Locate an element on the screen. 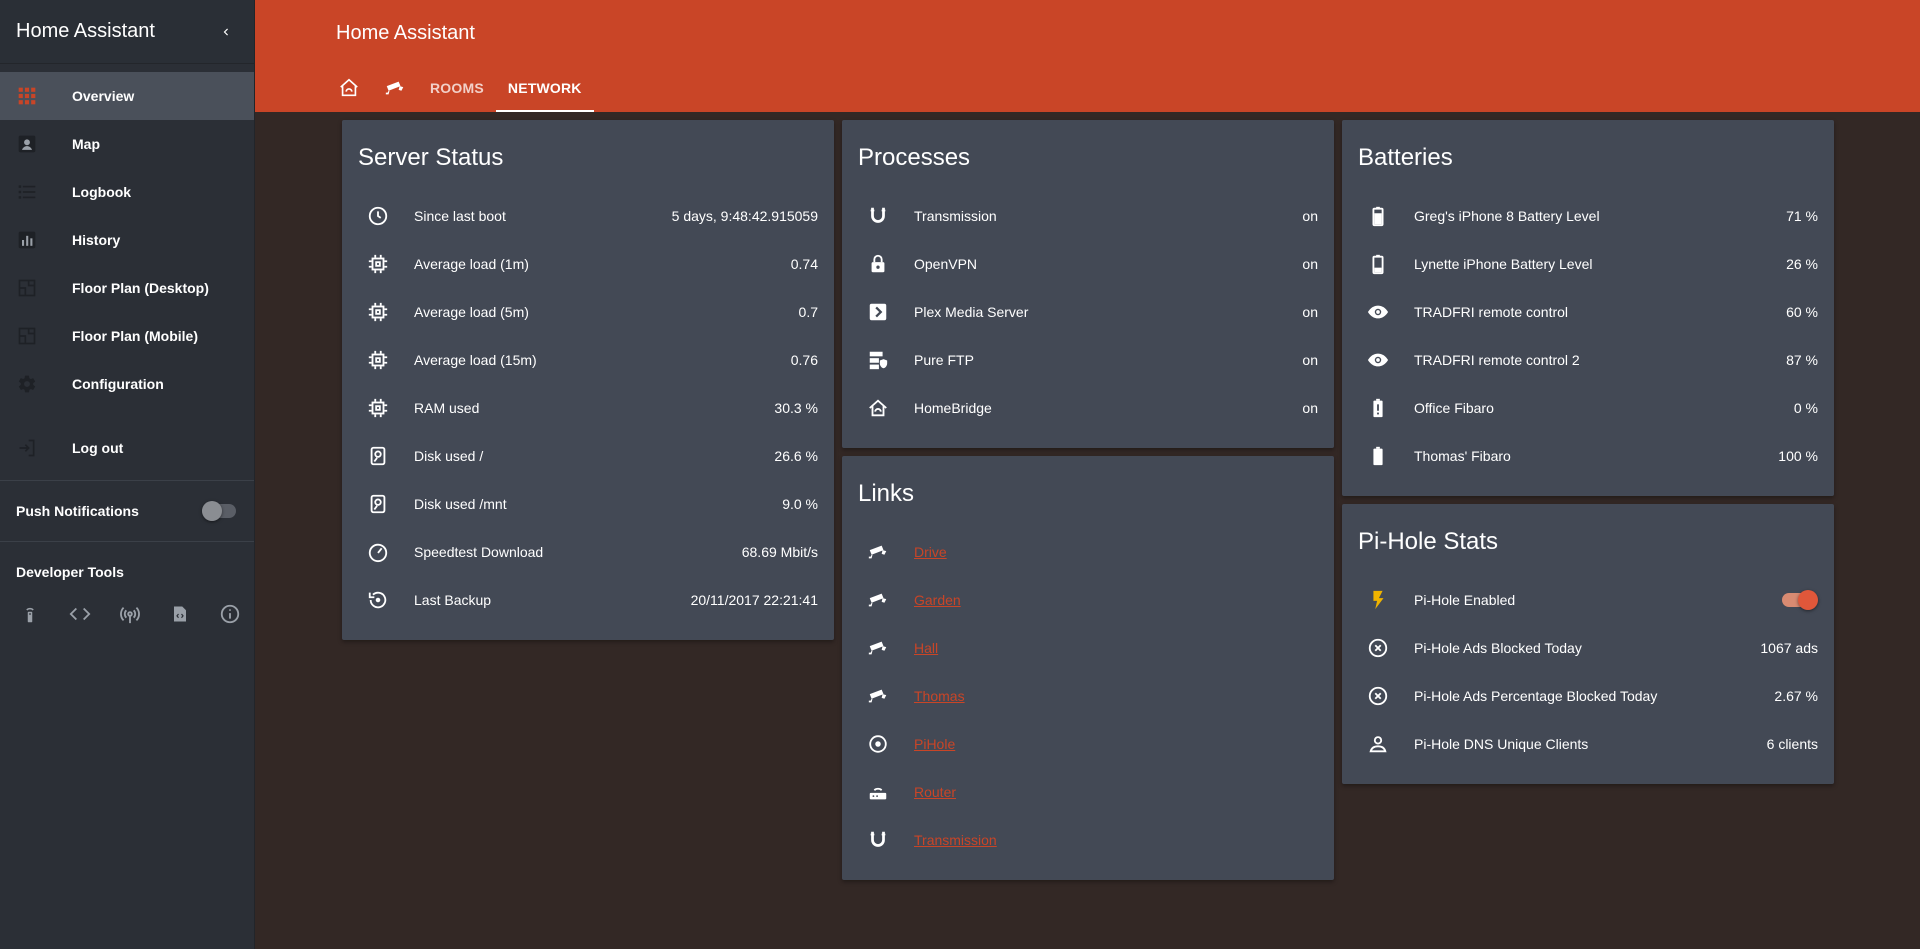 This screenshot has width=1920, height=949. sidebar-item-configuration: Configuration is located at coordinates (127, 384).